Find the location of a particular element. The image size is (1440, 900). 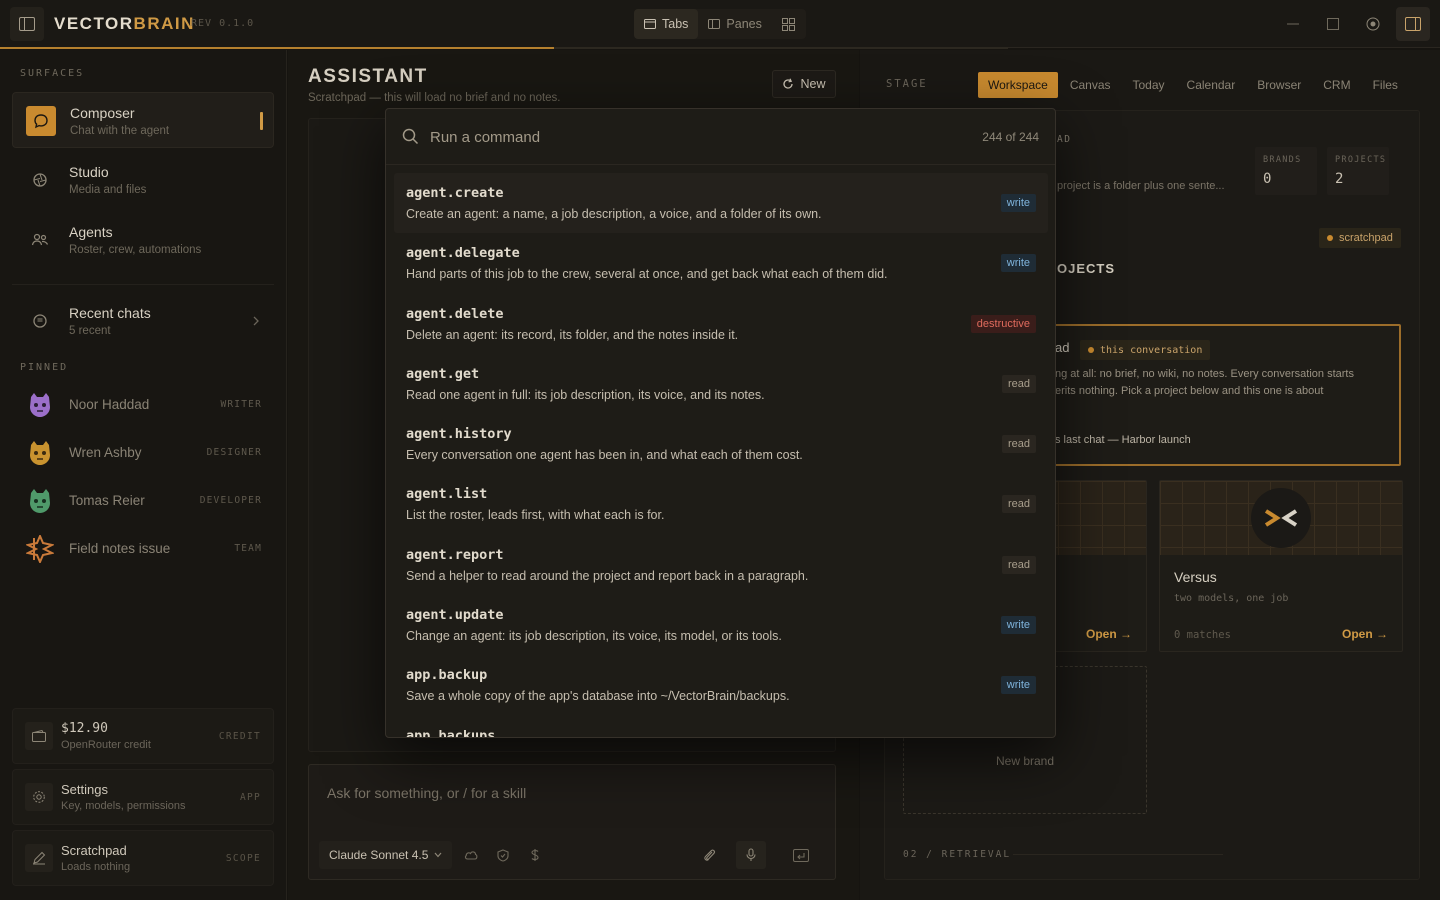

maximize-button is located at coordinates (1333, 24).